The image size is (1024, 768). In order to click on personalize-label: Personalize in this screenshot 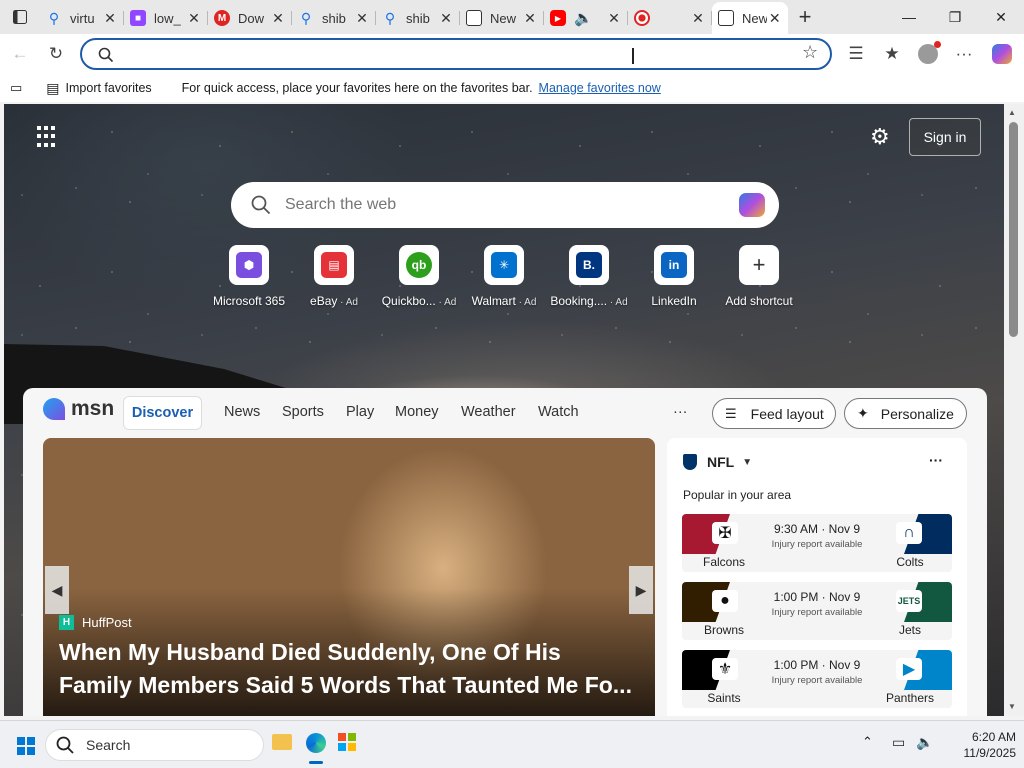, I will do `click(917, 413)`.